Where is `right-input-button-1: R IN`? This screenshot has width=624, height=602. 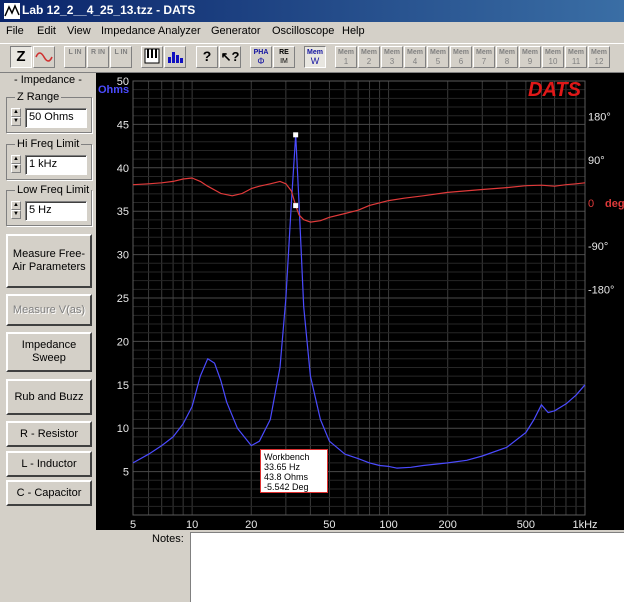 right-input-button-1: R IN is located at coordinates (98, 57).